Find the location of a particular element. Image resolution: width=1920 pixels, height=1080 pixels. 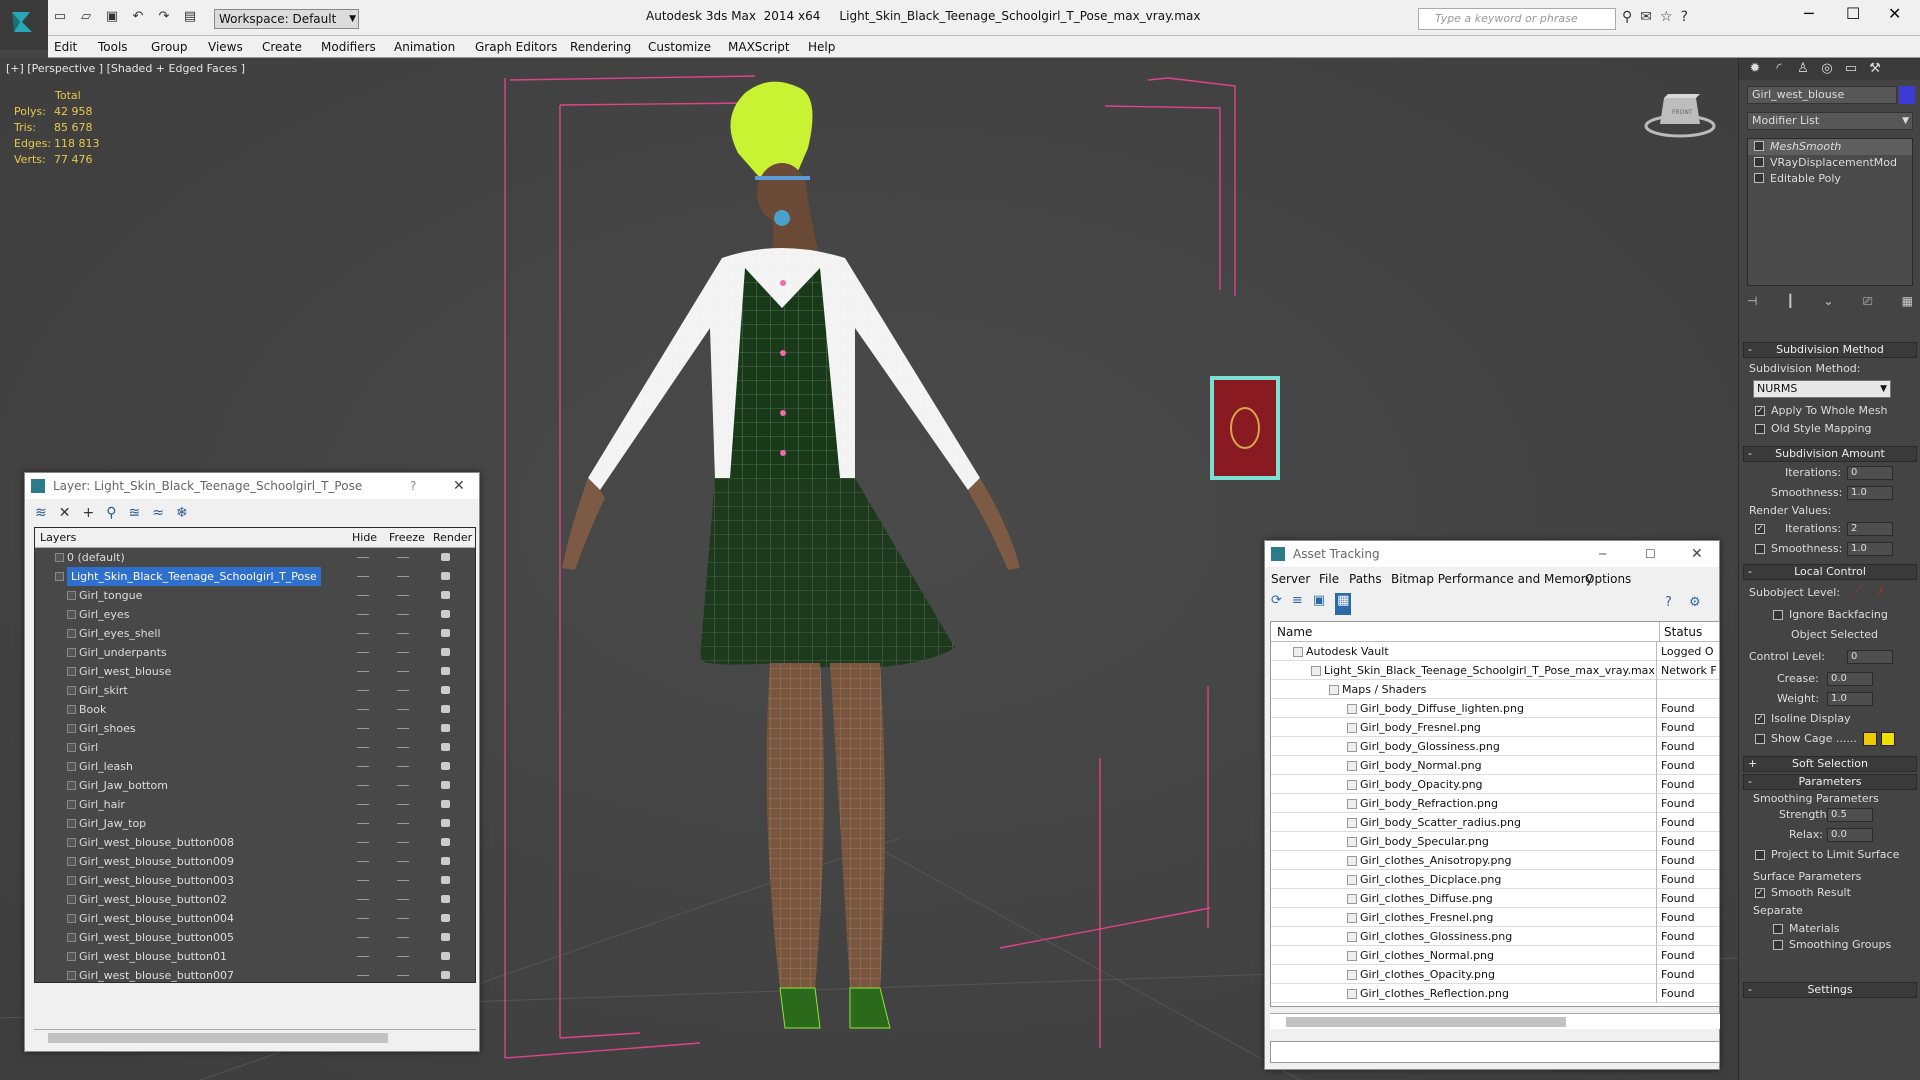

layer-row: Girl_west_blouse_button005 is located at coordinates (255, 937).